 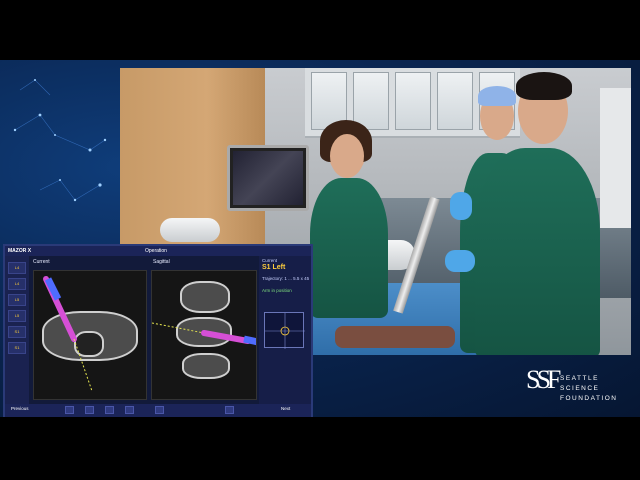 I want to click on navigation-monitor, so click(x=268, y=178).